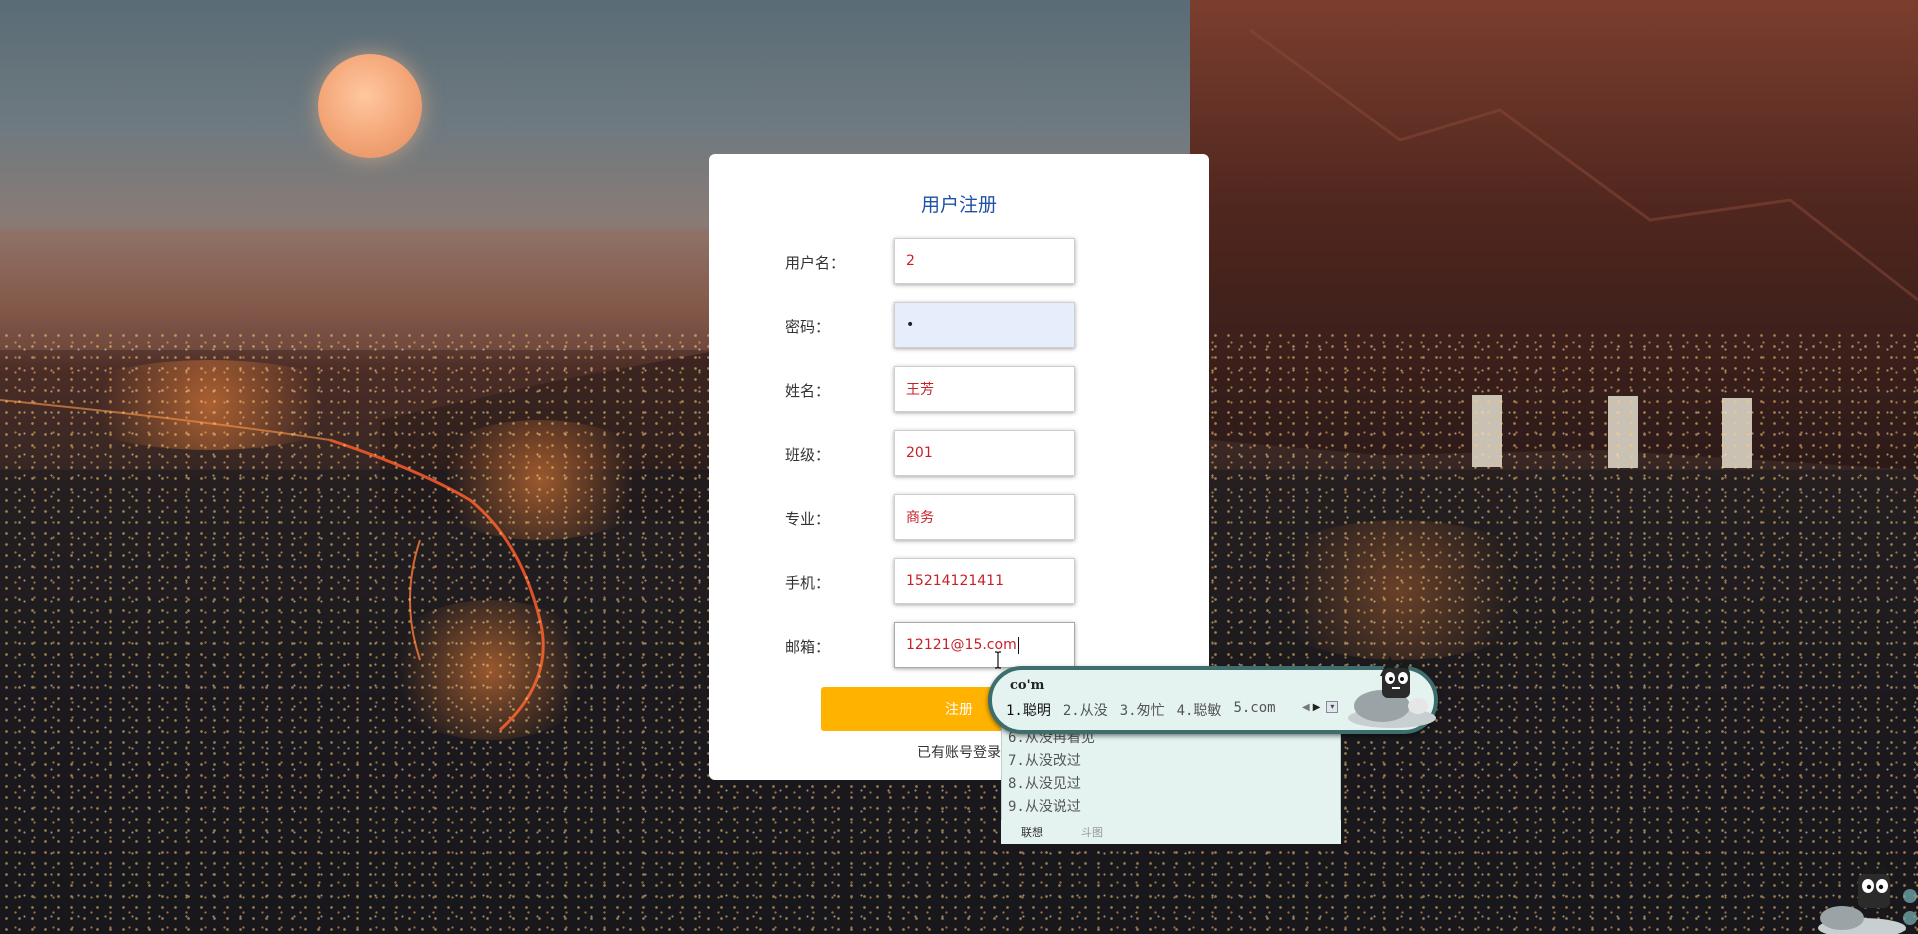 This screenshot has height=934, width=1918. What do you see at coordinates (1032, 832) in the screenshot?
I see `ime-lianxiang-tab: 联想` at bounding box center [1032, 832].